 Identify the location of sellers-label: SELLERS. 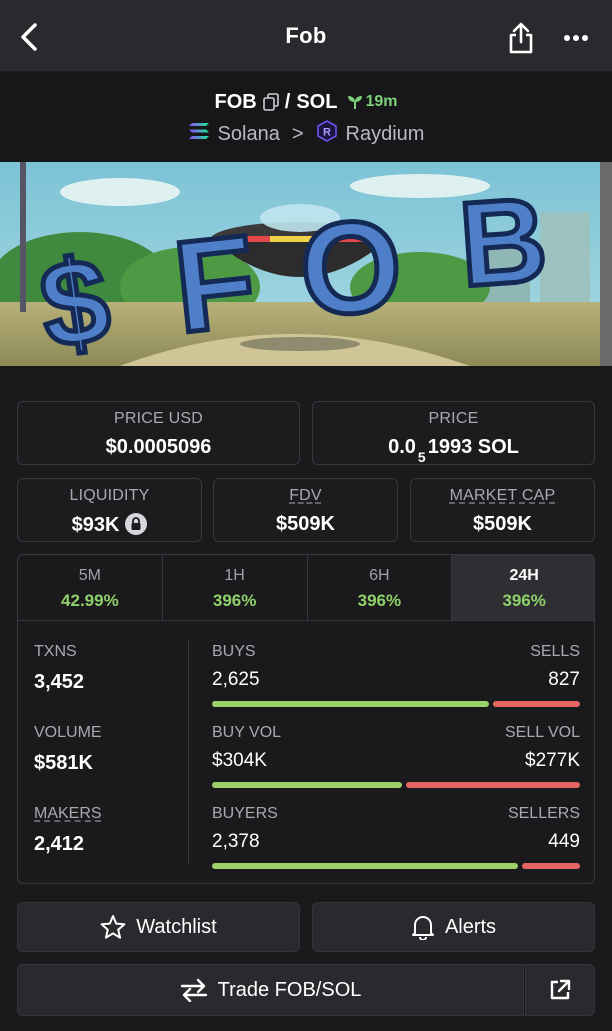
(543, 813).